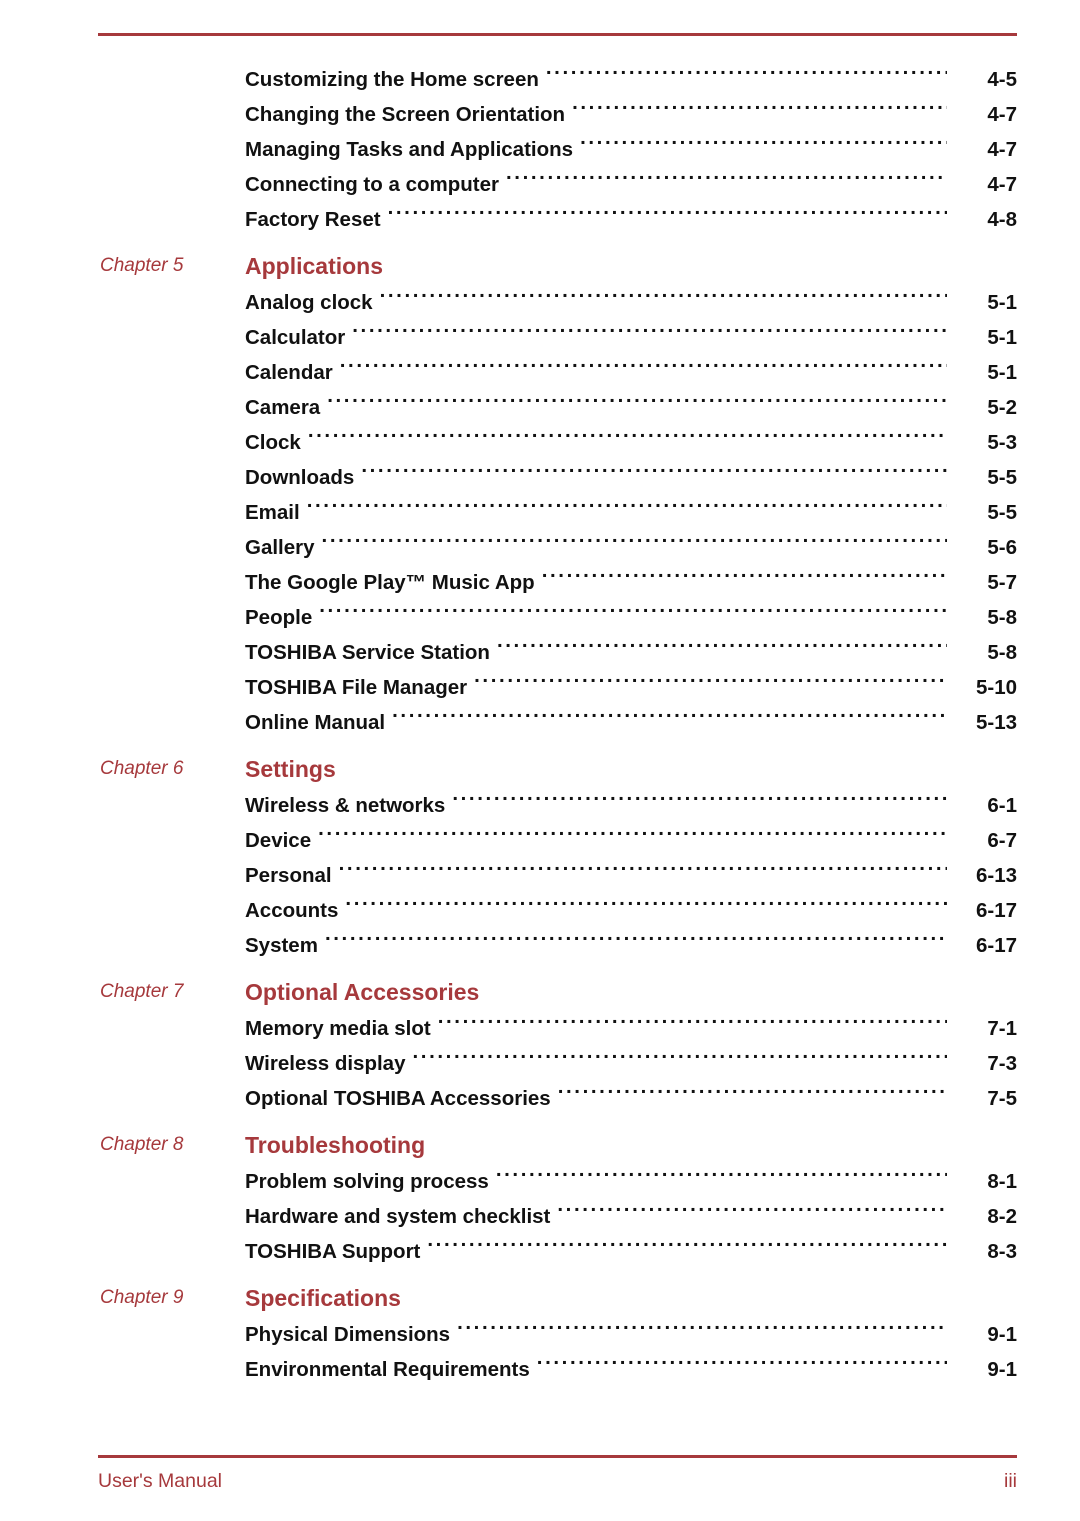 This screenshot has width=1080, height=1521. I want to click on toc-entry: Connecting to a computer 4-7, so click(631, 184).